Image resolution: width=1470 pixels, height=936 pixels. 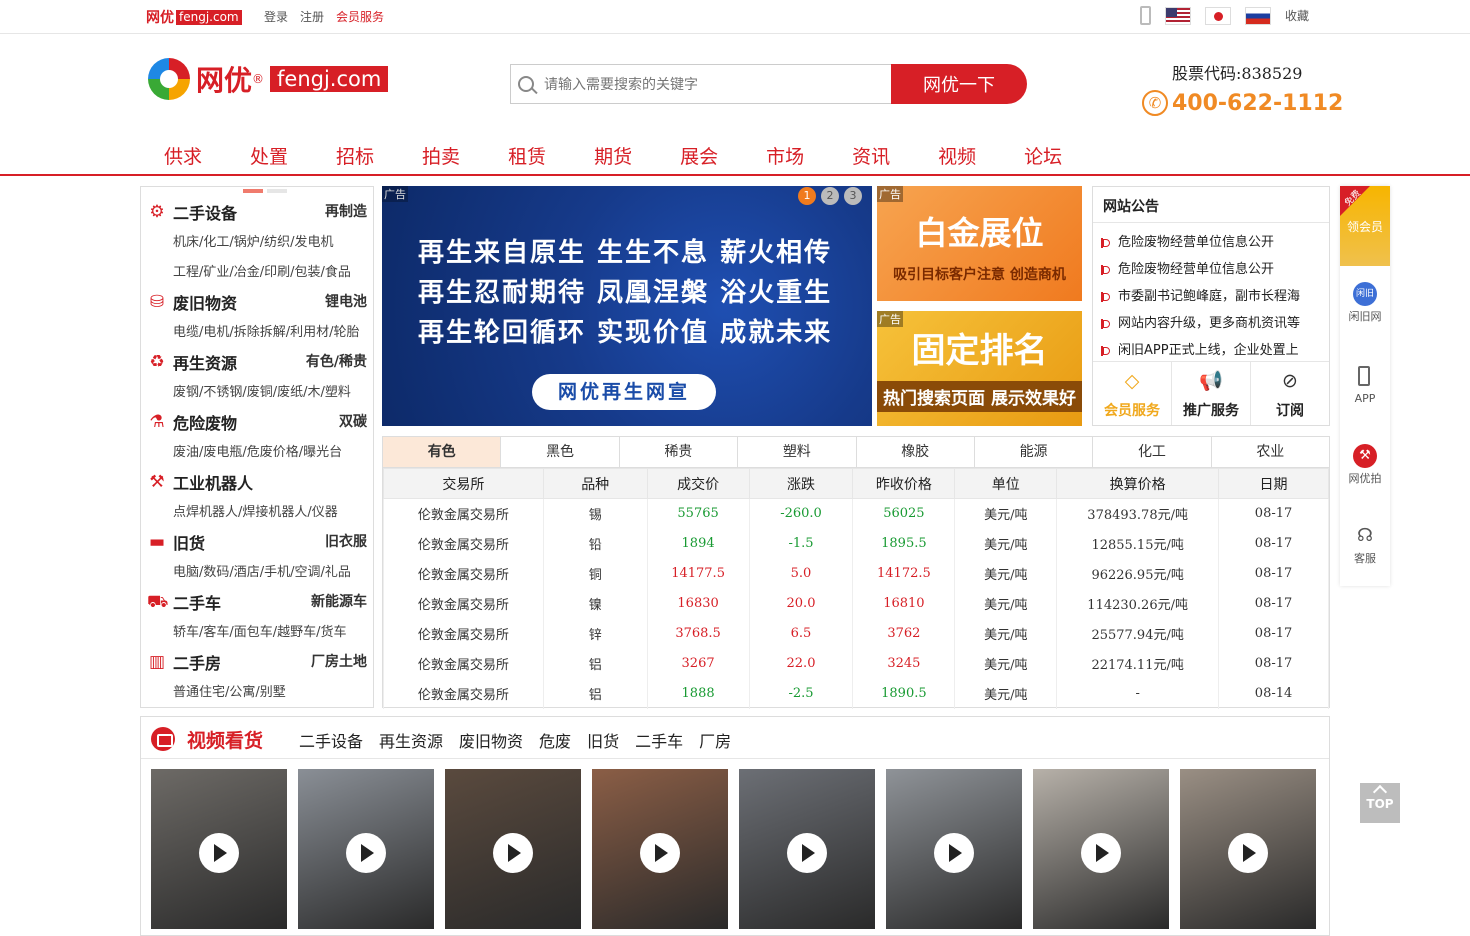 What do you see at coordinates (709, 84) in the screenshot?
I see `search-input` at bounding box center [709, 84].